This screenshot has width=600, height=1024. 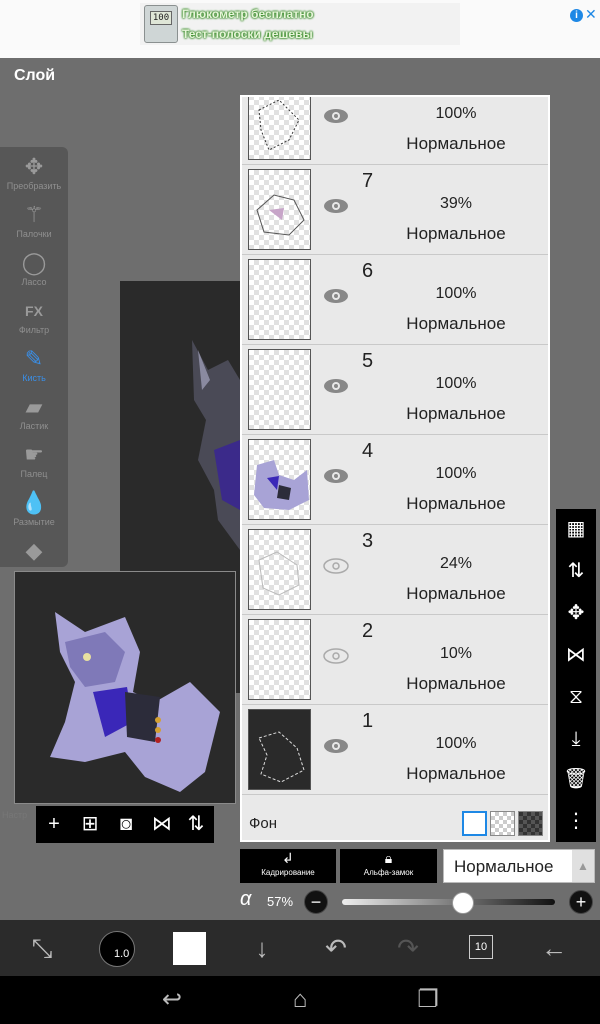 I want to click on more-icon: ⋮, so click(x=576, y=821).